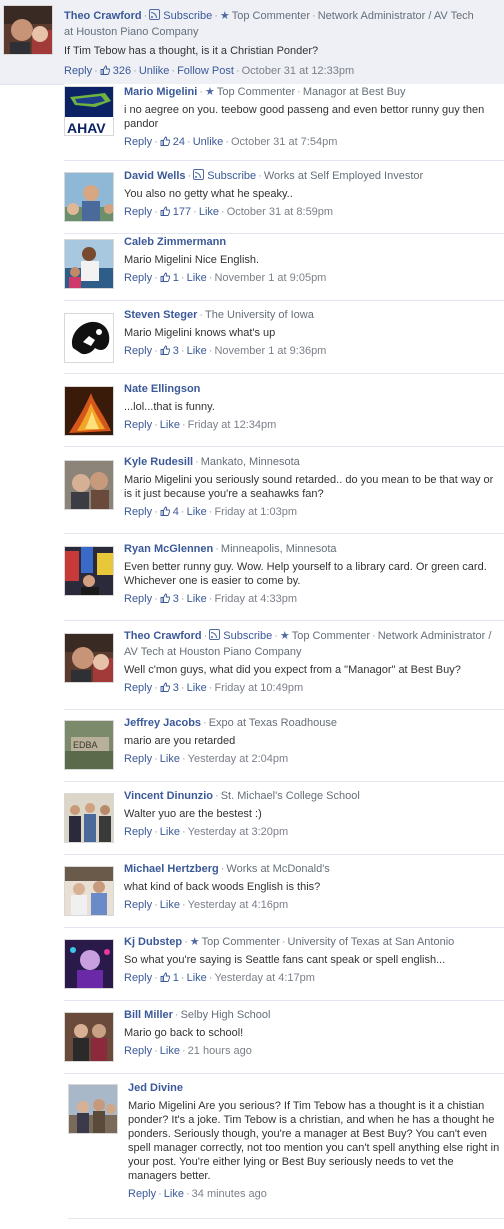 Image resolution: width=504 pixels, height=1229 pixels. What do you see at coordinates (220, 1051) in the screenshot?
I see `timestamp: 21 hours ago` at bounding box center [220, 1051].